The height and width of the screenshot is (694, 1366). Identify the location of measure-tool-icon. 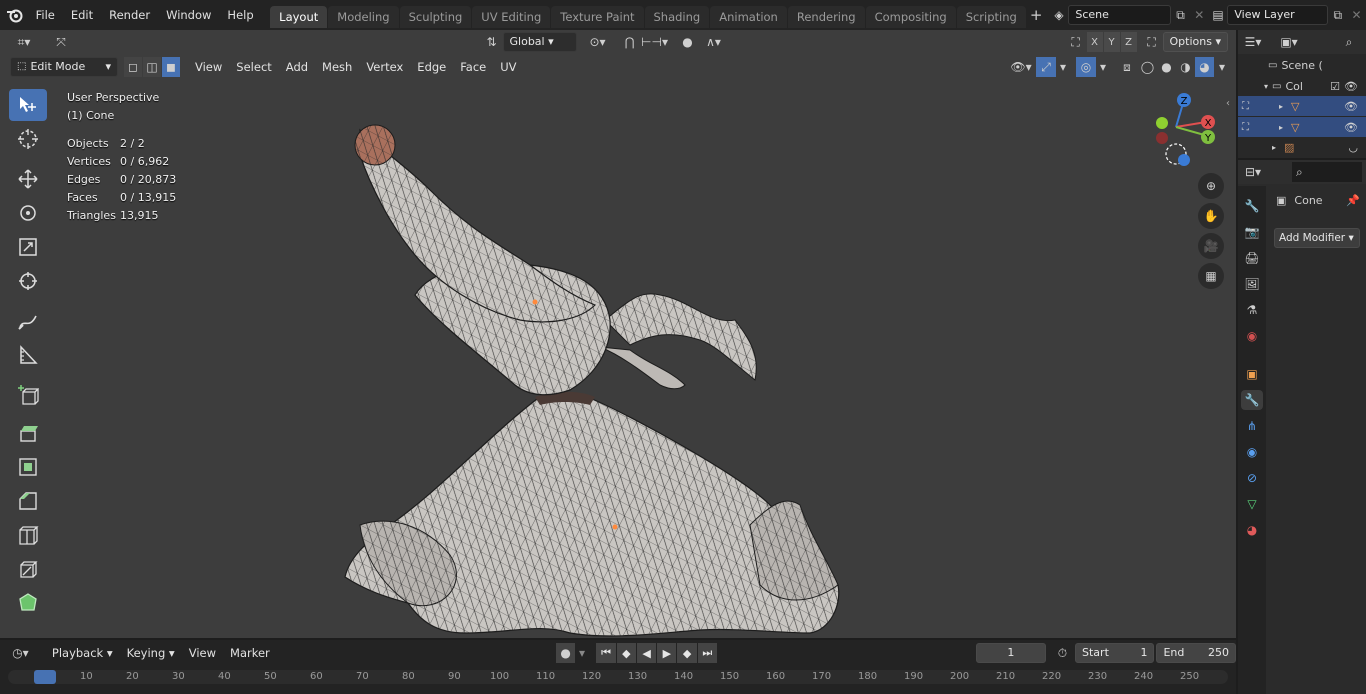
(28, 355).